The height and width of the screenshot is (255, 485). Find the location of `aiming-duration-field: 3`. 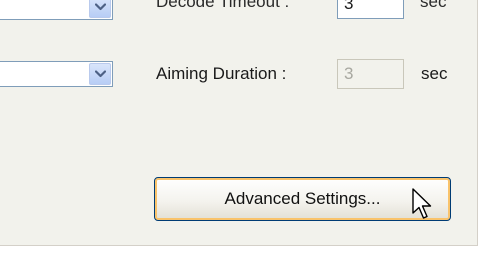

aiming-duration-field: 3 is located at coordinates (370, 74).